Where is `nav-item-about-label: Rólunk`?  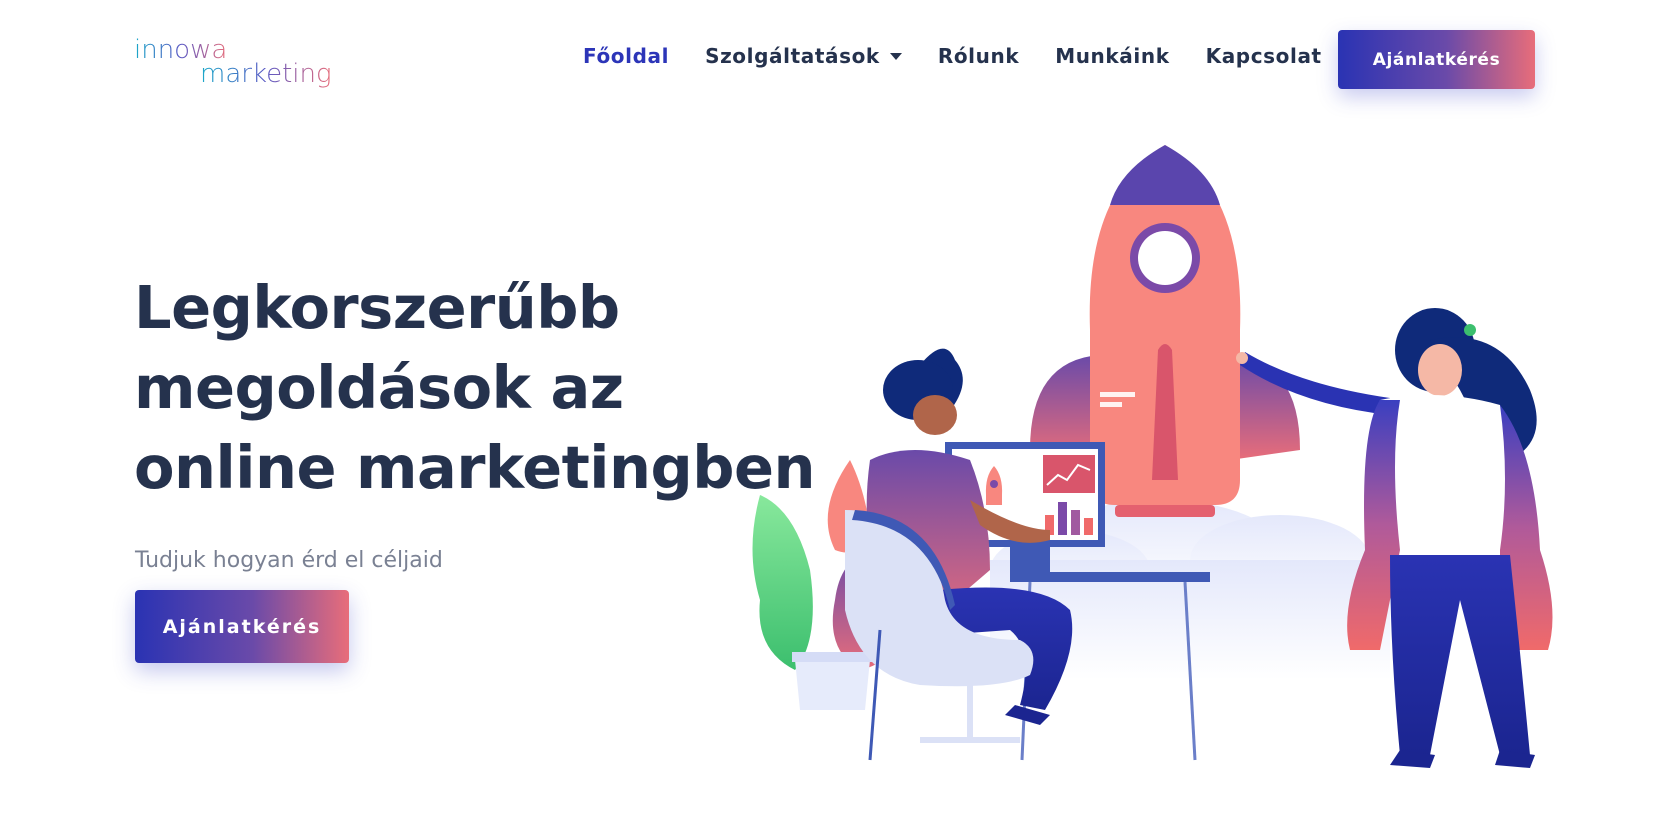 nav-item-about-label: Rólunk is located at coordinates (978, 56).